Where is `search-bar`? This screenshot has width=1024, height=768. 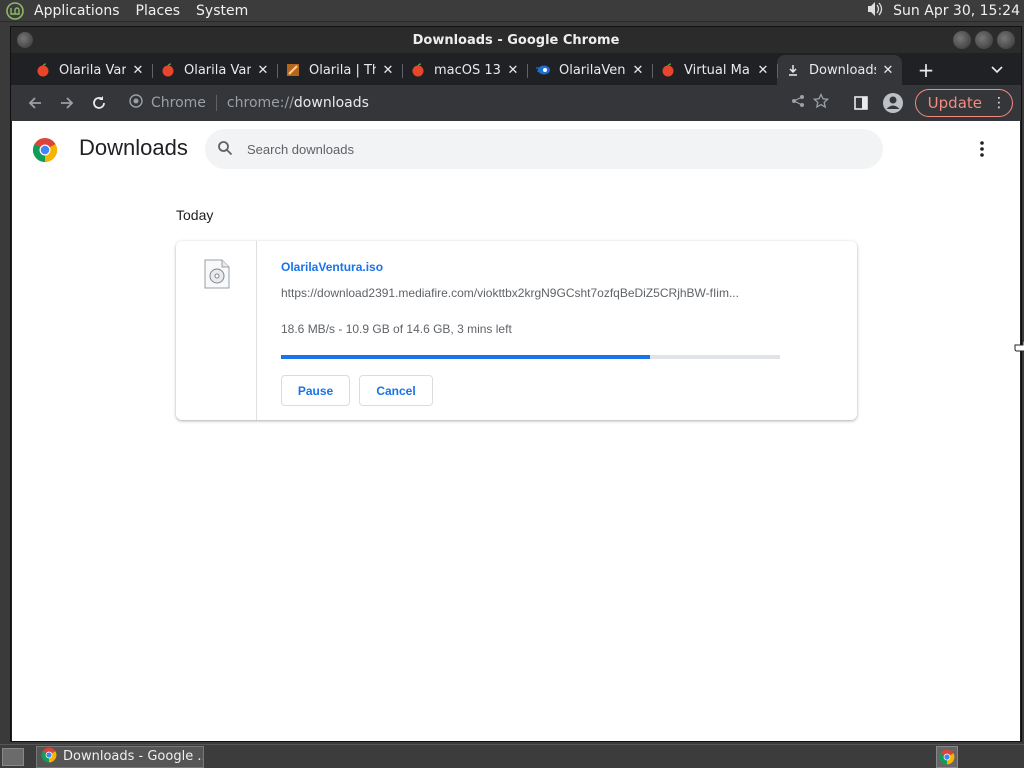 search-bar is located at coordinates (544, 149).